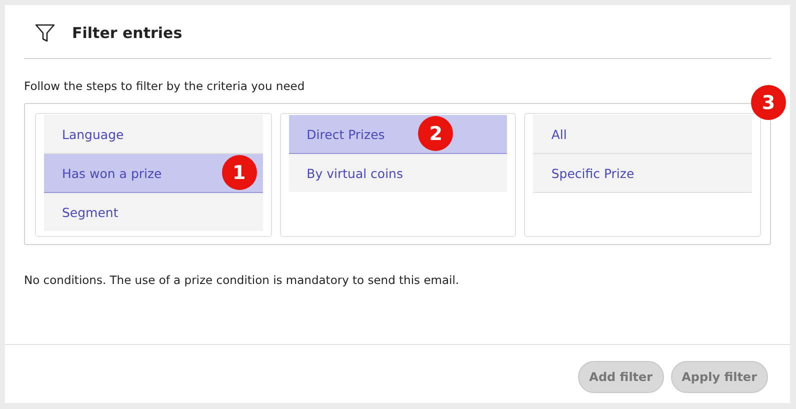 Image resolution: width=796 pixels, height=409 pixels. Describe the element at coordinates (45, 33) in the screenshot. I see `filter-icon` at that location.